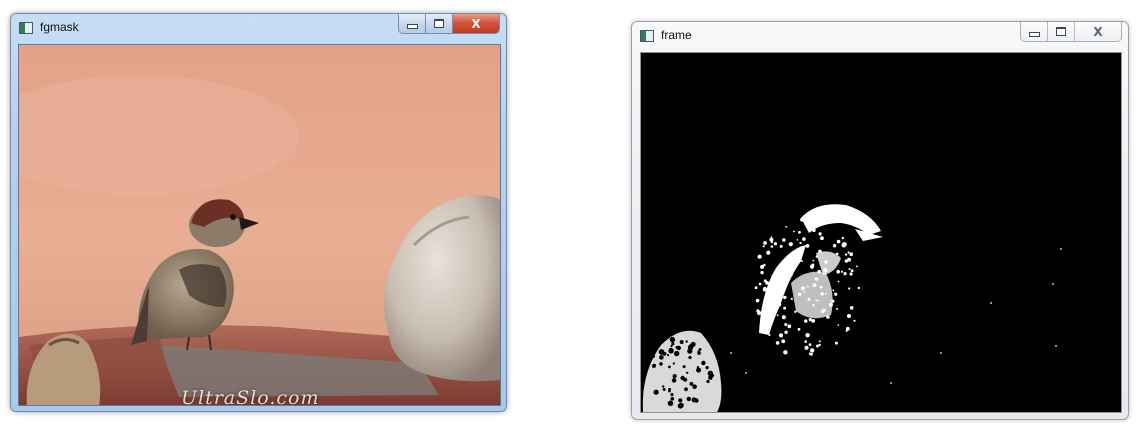 Image resolution: width=1142 pixels, height=434 pixels. I want to click on close-icon: X, so click(476, 23).